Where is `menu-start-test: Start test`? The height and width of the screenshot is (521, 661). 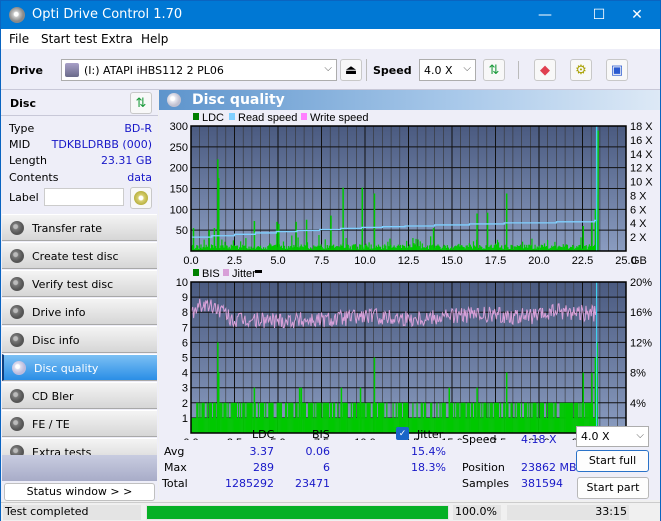 menu-start-test: Start test is located at coordinates (69, 39).